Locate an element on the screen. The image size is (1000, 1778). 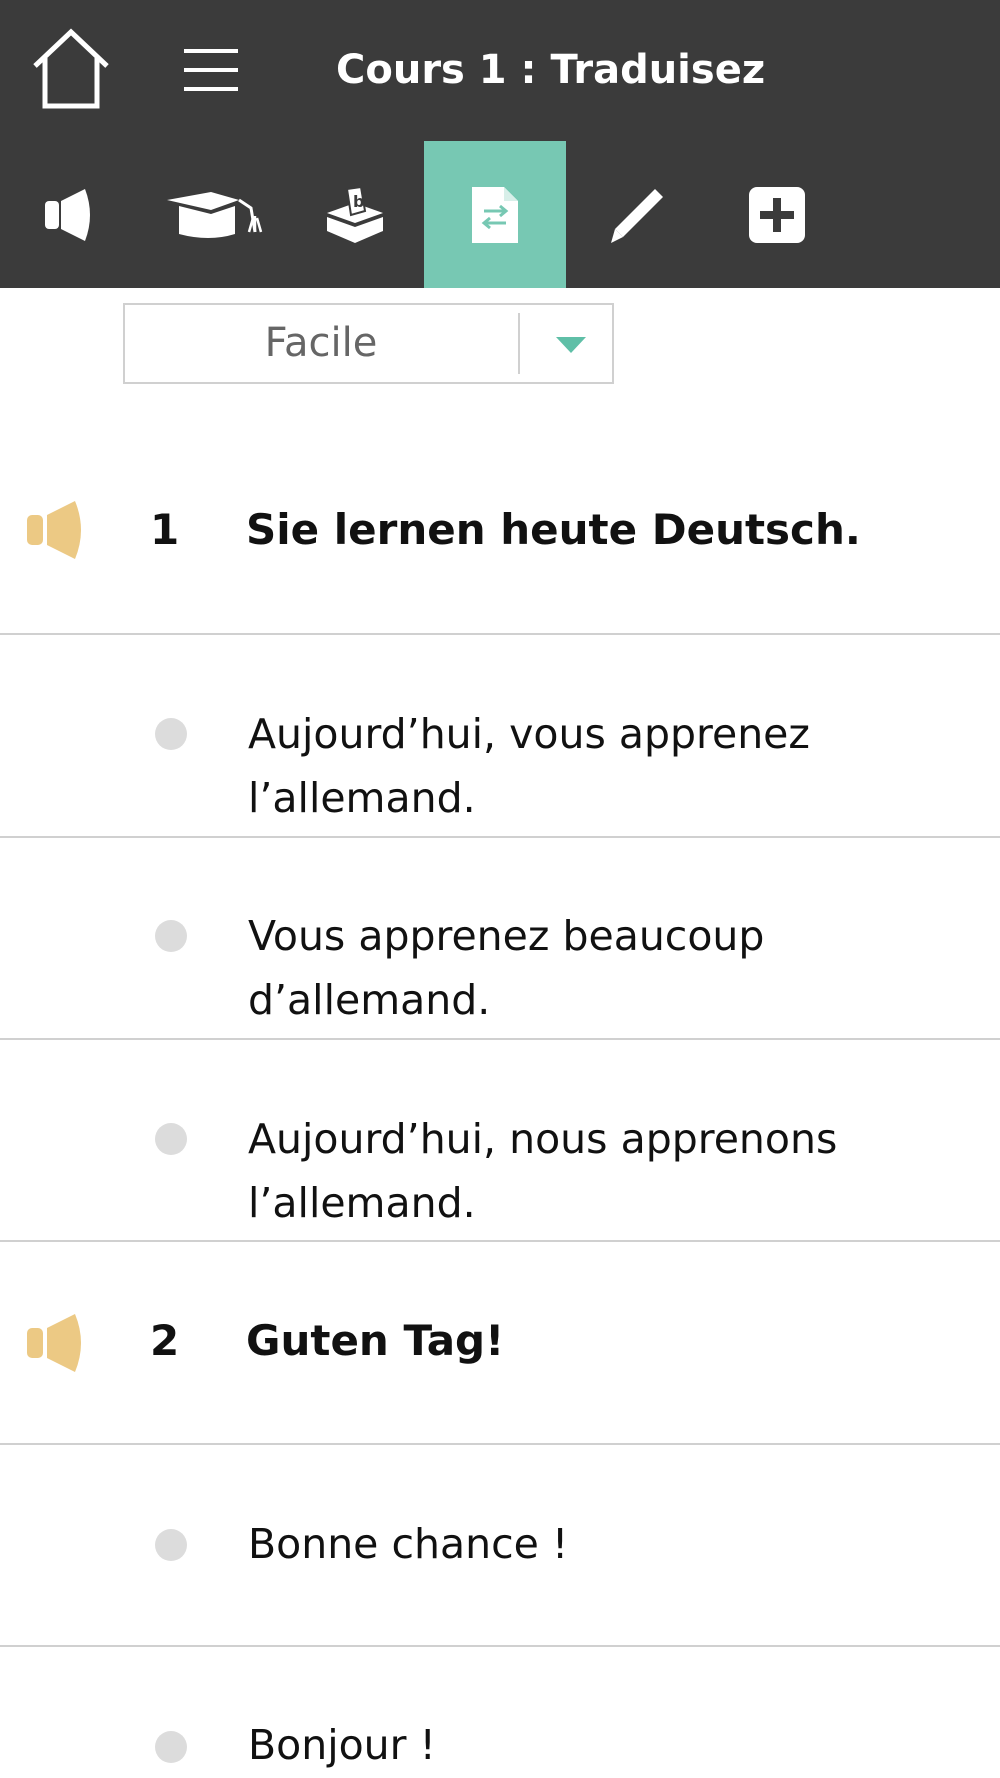
difficulty-value: Facile is located at coordinates (321, 343).